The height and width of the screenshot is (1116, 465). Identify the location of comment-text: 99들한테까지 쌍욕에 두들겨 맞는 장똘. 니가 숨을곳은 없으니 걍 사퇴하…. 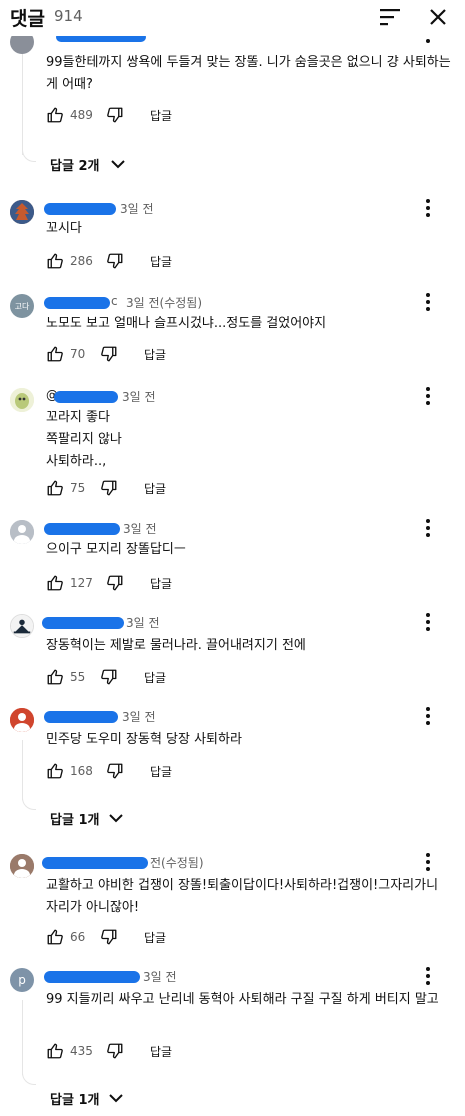
(248, 73).